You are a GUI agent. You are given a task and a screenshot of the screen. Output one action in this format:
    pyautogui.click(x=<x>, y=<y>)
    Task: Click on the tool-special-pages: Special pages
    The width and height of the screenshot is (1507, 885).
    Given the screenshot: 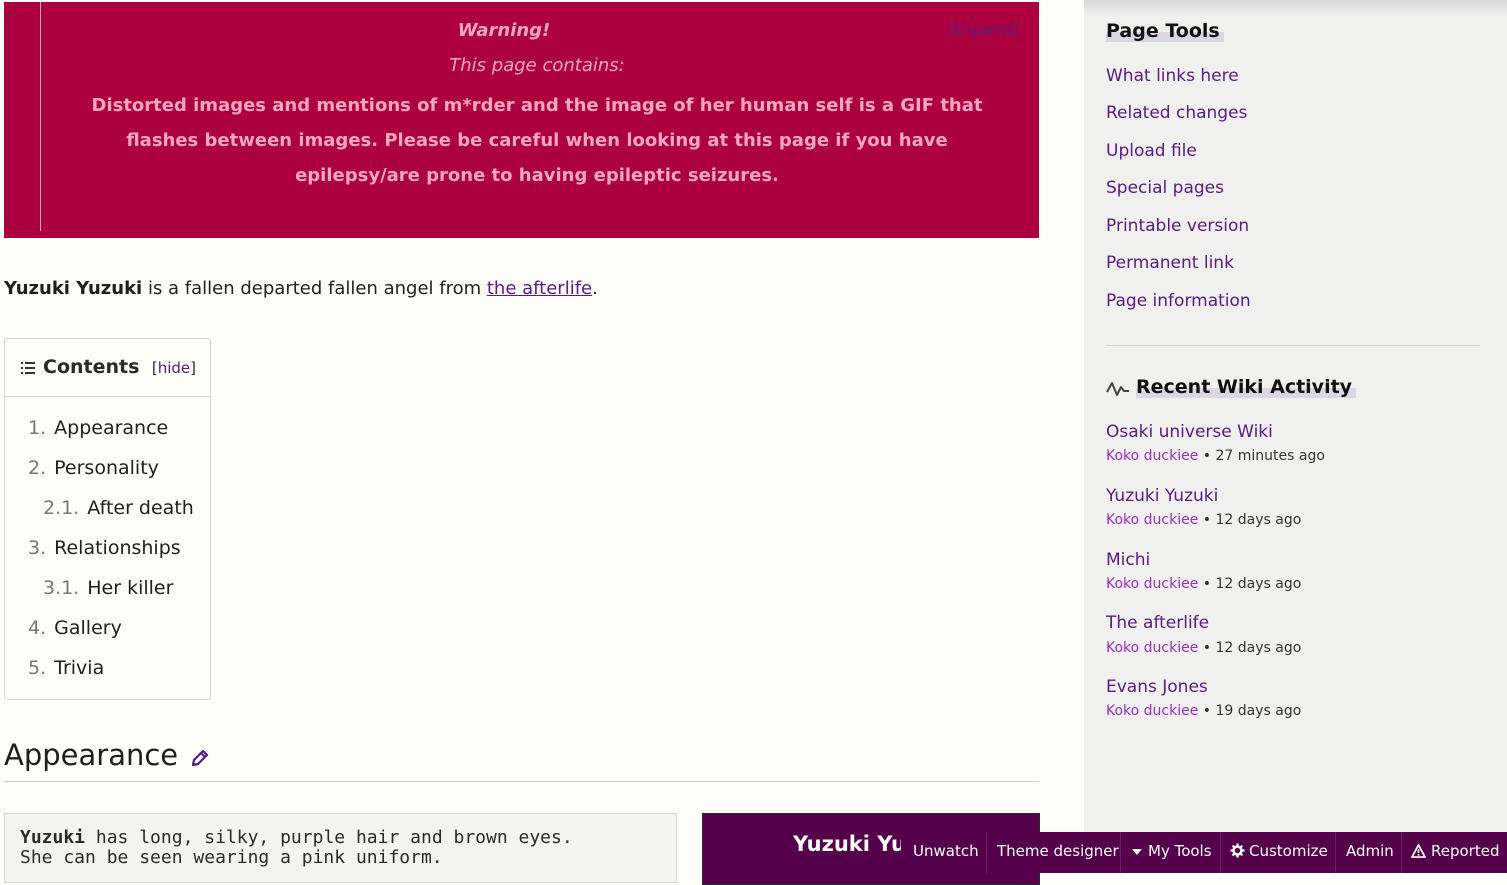 What is the action you would take?
    pyautogui.click(x=1165, y=188)
    